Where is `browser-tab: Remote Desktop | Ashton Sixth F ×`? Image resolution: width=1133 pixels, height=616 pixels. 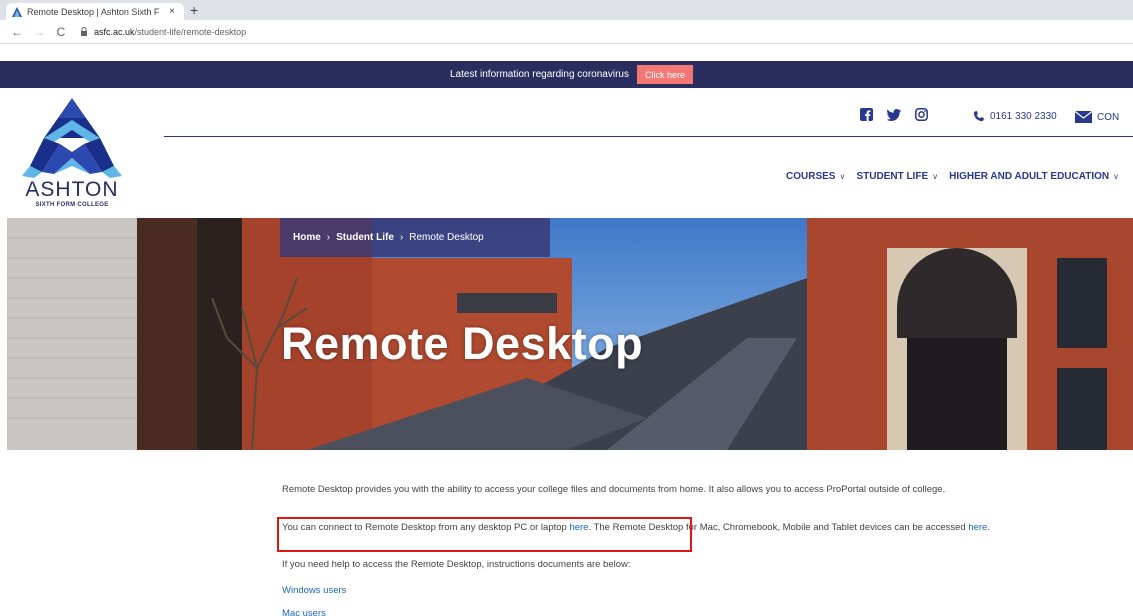
browser-tab: Remote Desktop | Ashton Sixth F × is located at coordinates (95, 11).